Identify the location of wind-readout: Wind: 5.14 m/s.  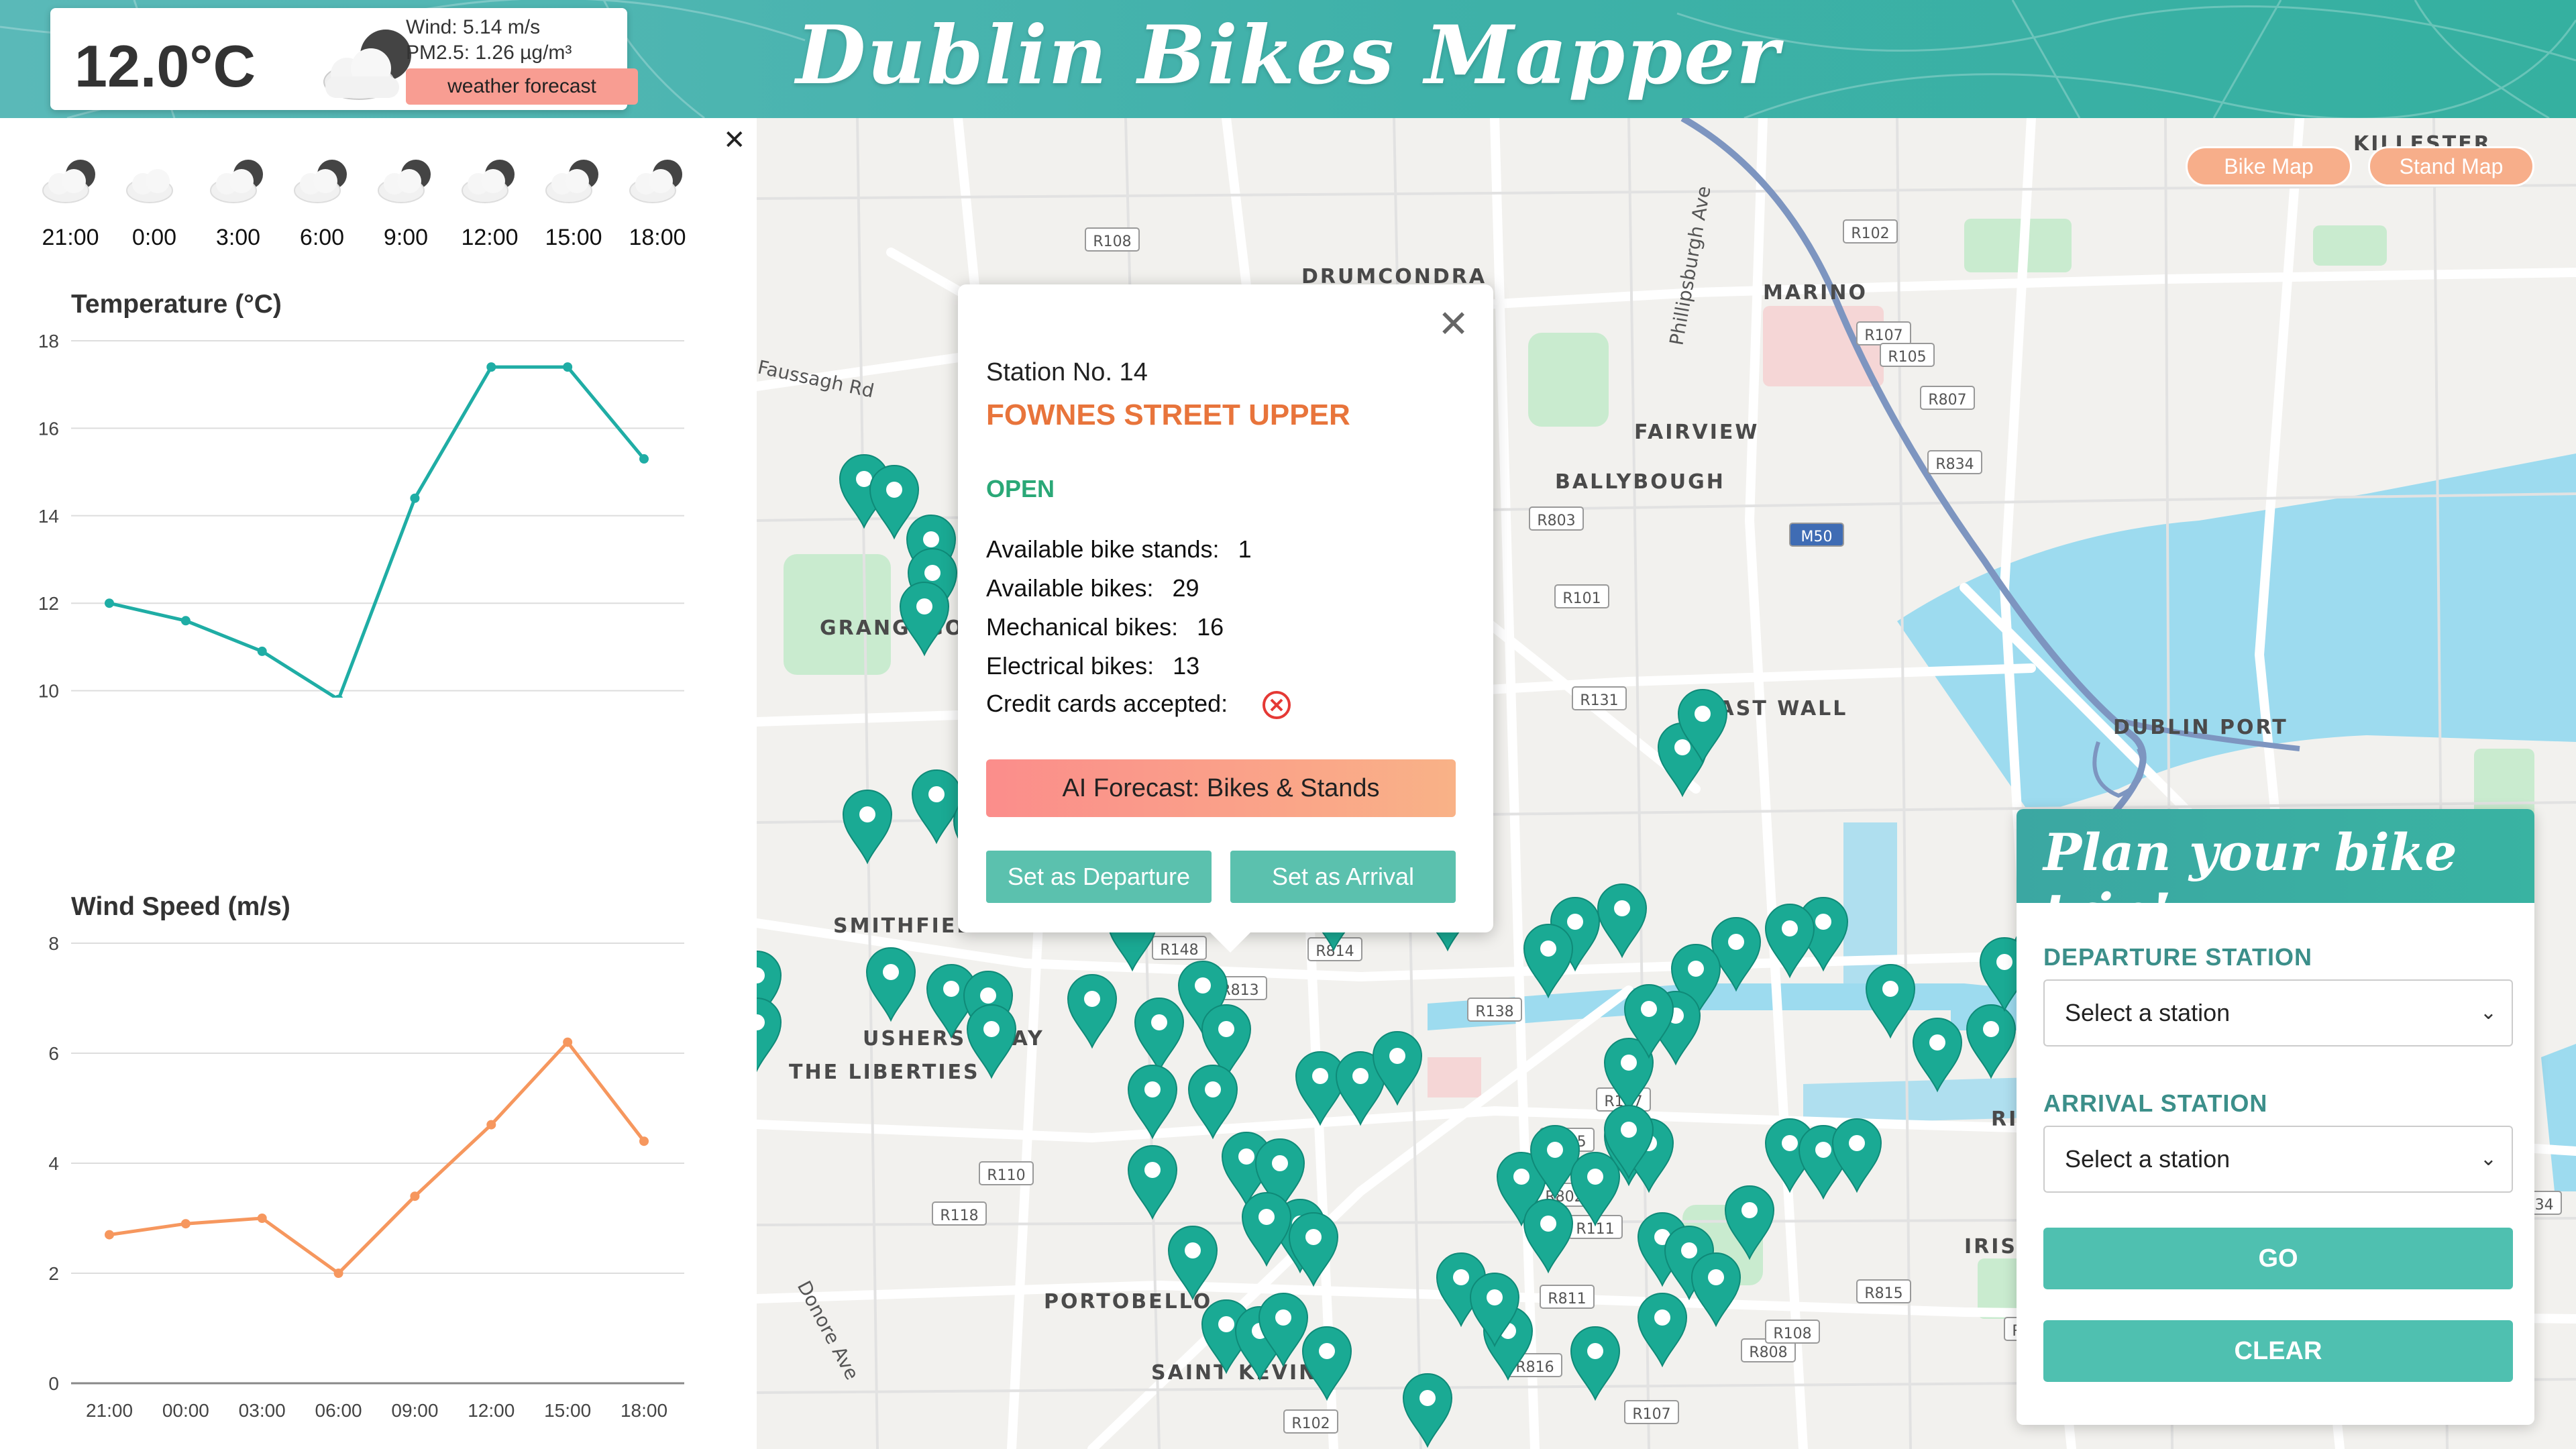
(473, 27).